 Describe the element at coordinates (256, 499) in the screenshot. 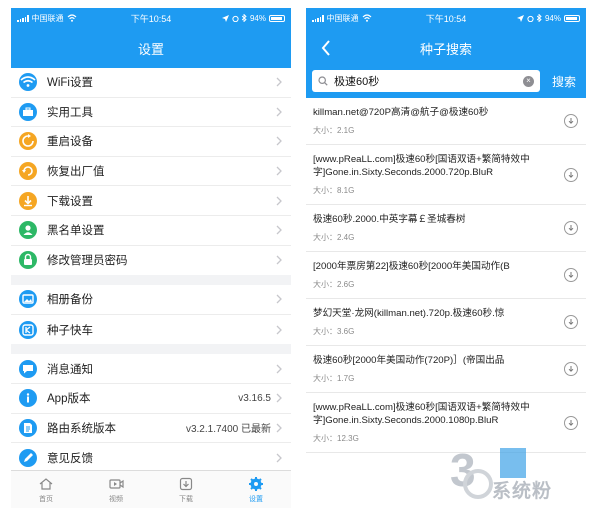

I see `tab-label: 设置` at that location.